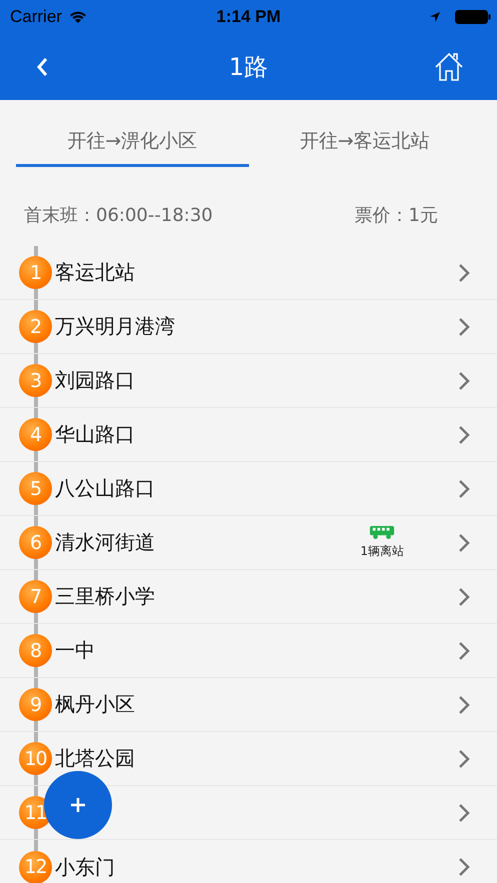  What do you see at coordinates (35, 704) in the screenshot?
I see `station-number: 9` at bounding box center [35, 704].